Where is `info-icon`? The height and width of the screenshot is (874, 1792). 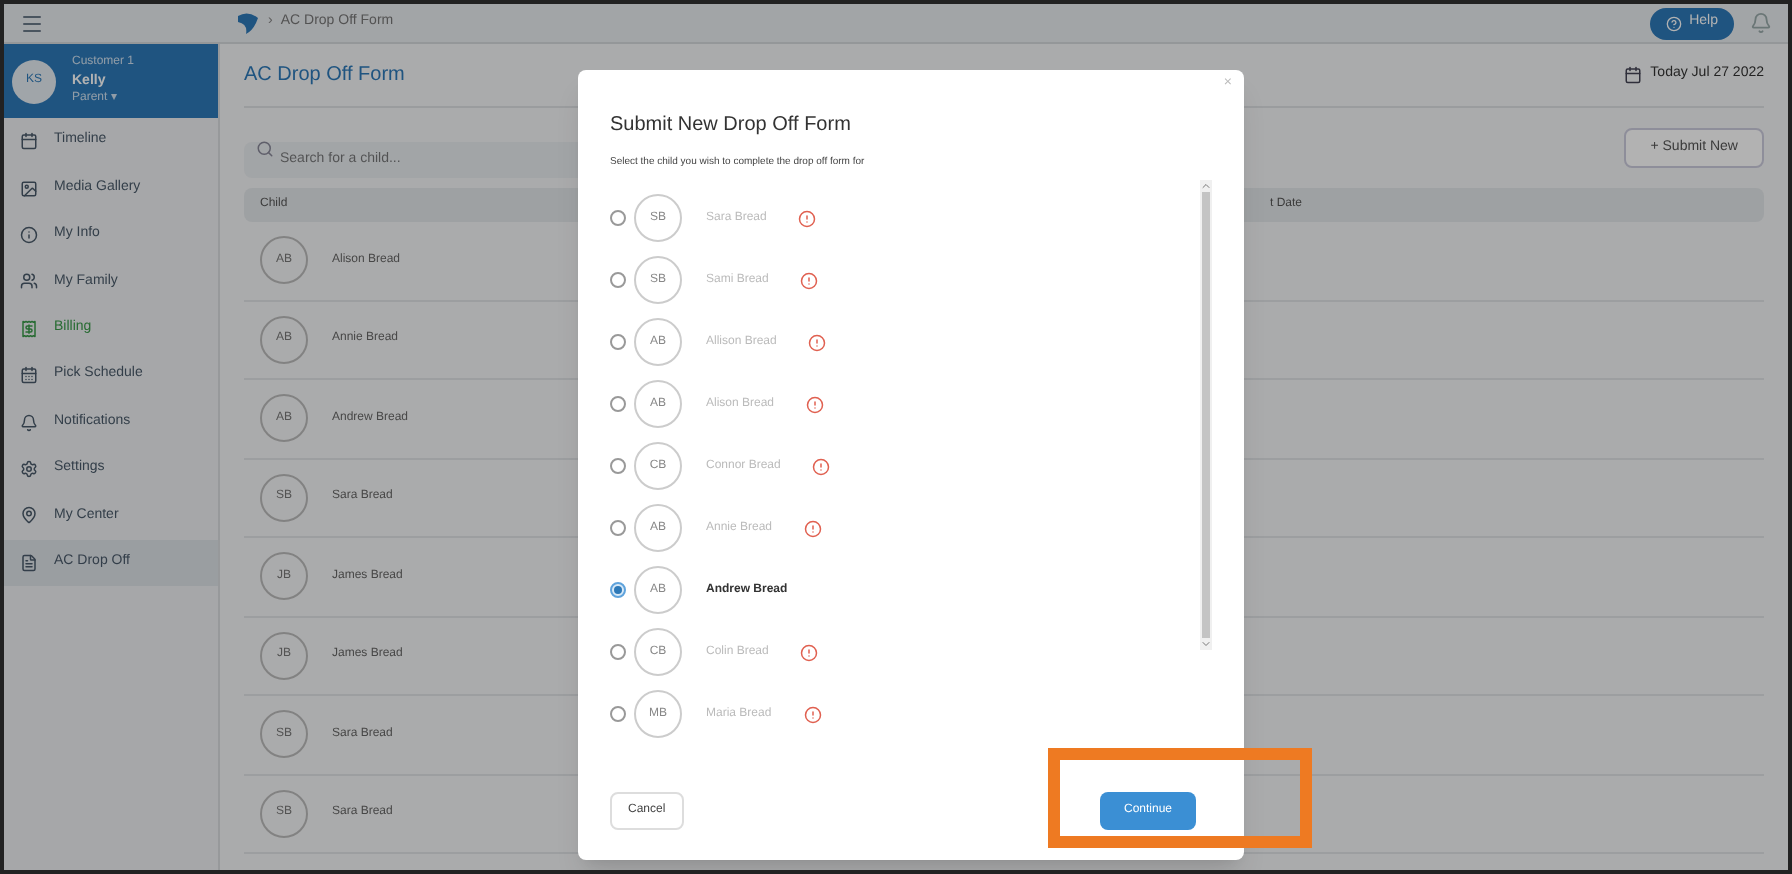 info-icon is located at coordinates (29, 234).